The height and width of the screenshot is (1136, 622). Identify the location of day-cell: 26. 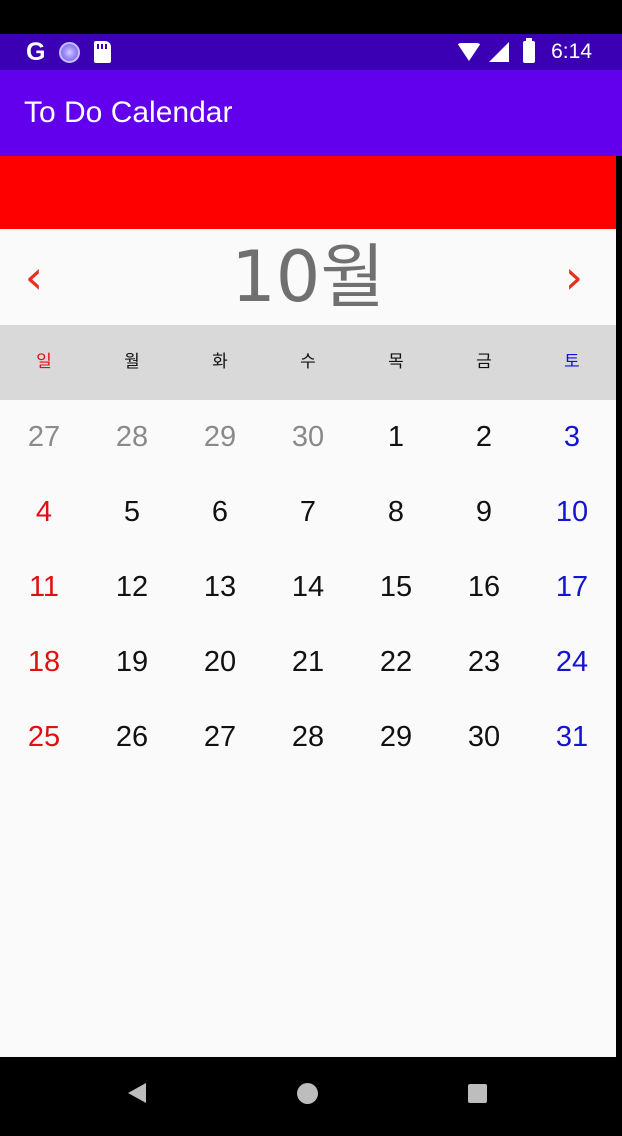
(132, 737).